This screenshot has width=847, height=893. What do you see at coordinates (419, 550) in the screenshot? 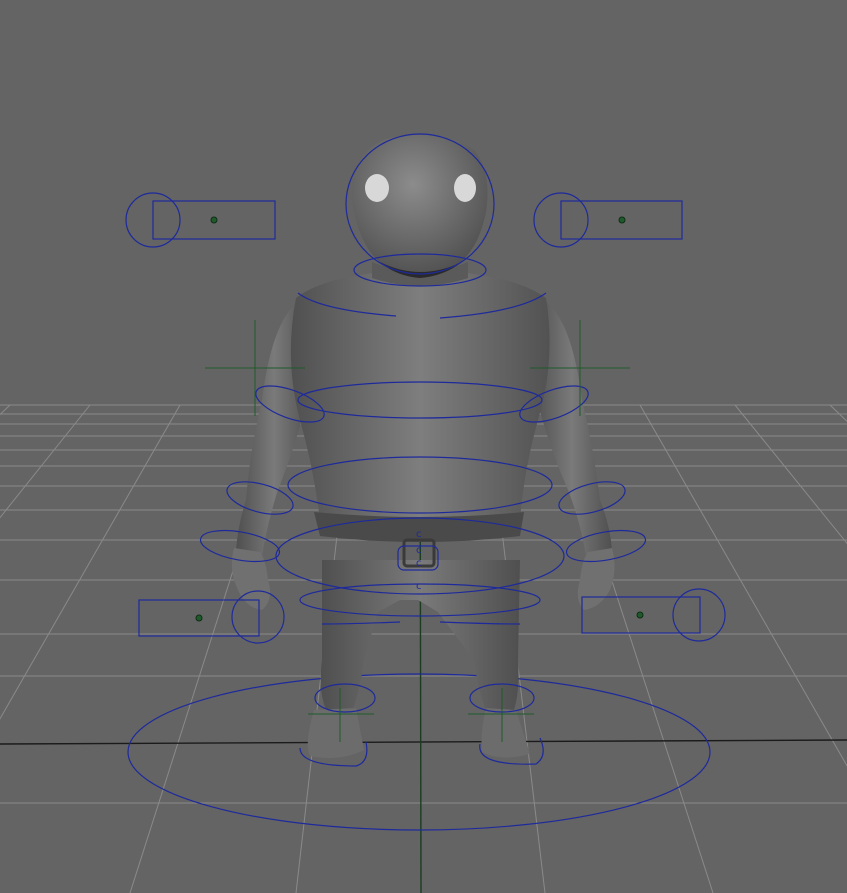
I see `belt-mid-label-1: c` at bounding box center [419, 550].